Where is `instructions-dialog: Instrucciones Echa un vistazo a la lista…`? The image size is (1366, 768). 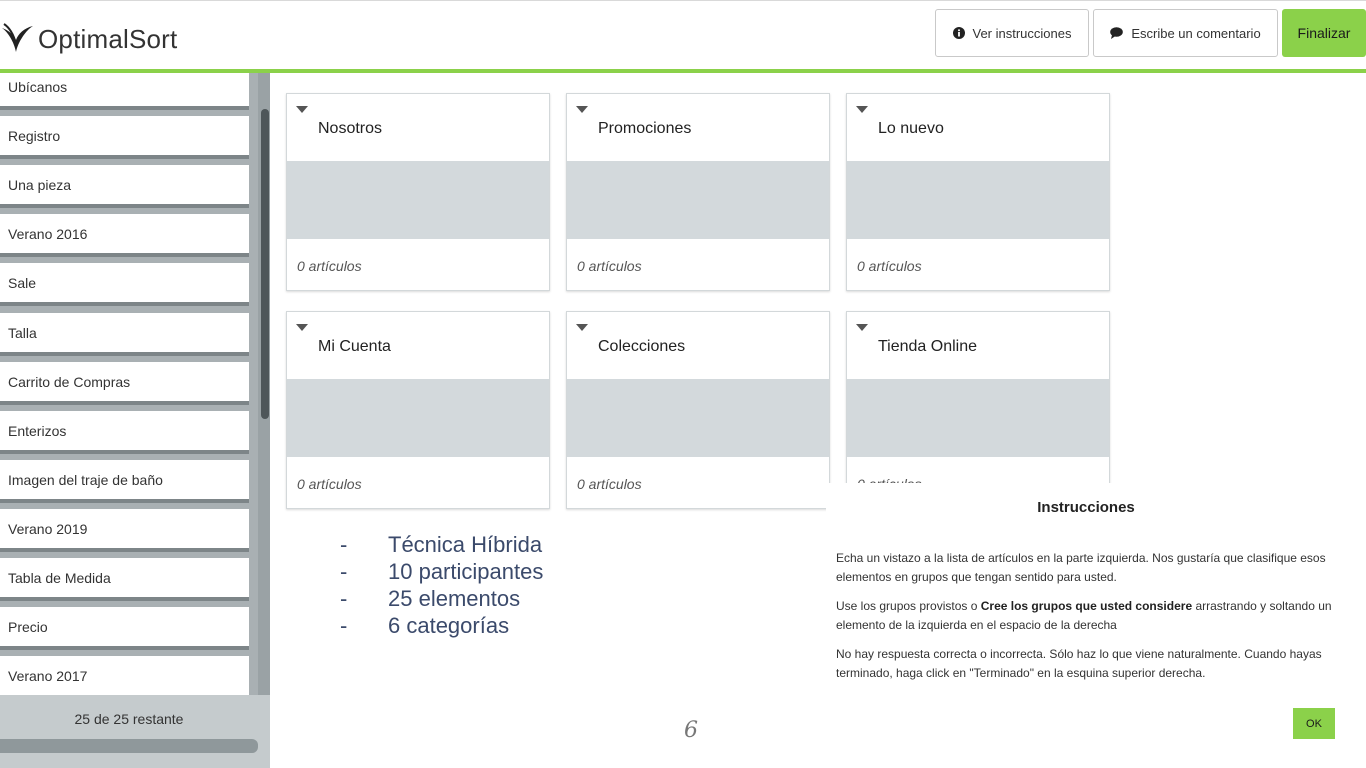
instructions-dialog: Instrucciones Echa un vistazo a la lista… is located at coordinates (1096, 625).